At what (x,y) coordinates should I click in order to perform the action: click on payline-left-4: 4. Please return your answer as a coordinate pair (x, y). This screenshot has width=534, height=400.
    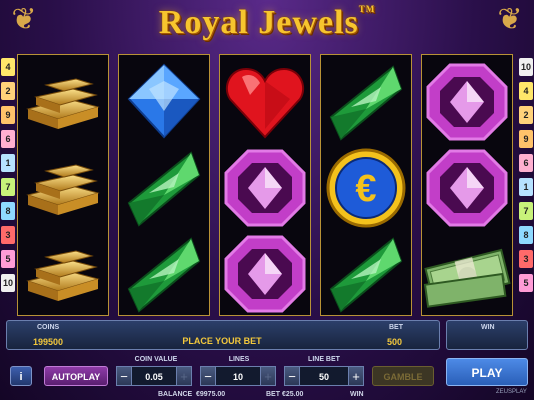
    Looking at the image, I should click on (8, 67).